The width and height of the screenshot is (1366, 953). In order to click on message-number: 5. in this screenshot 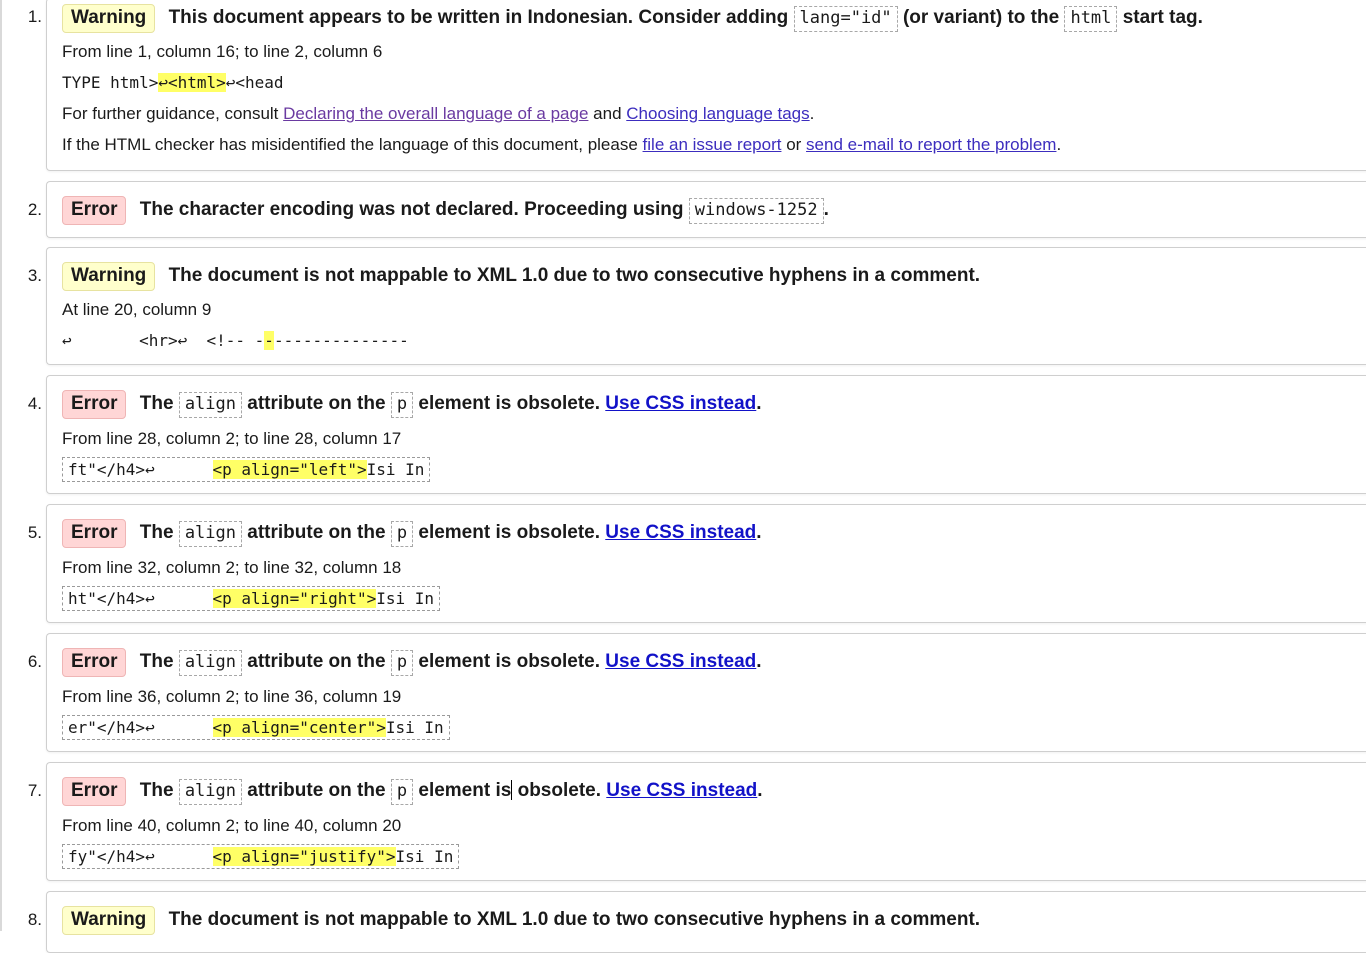, I will do `click(34, 532)`.